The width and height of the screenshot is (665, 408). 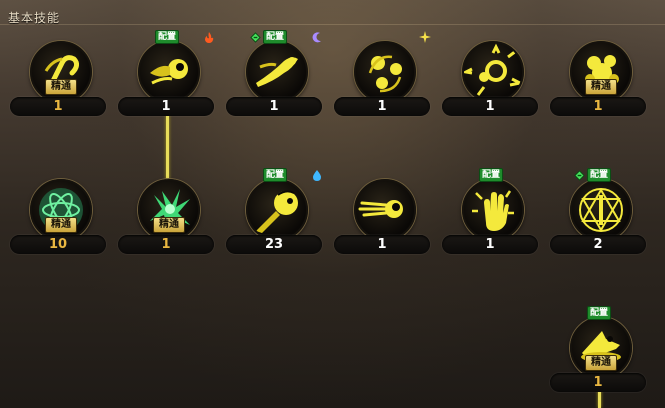 What do you see at coordinates (385, 210) in the screenshot?
I see `speed-shot-icon` at bounding box center [385, 210].